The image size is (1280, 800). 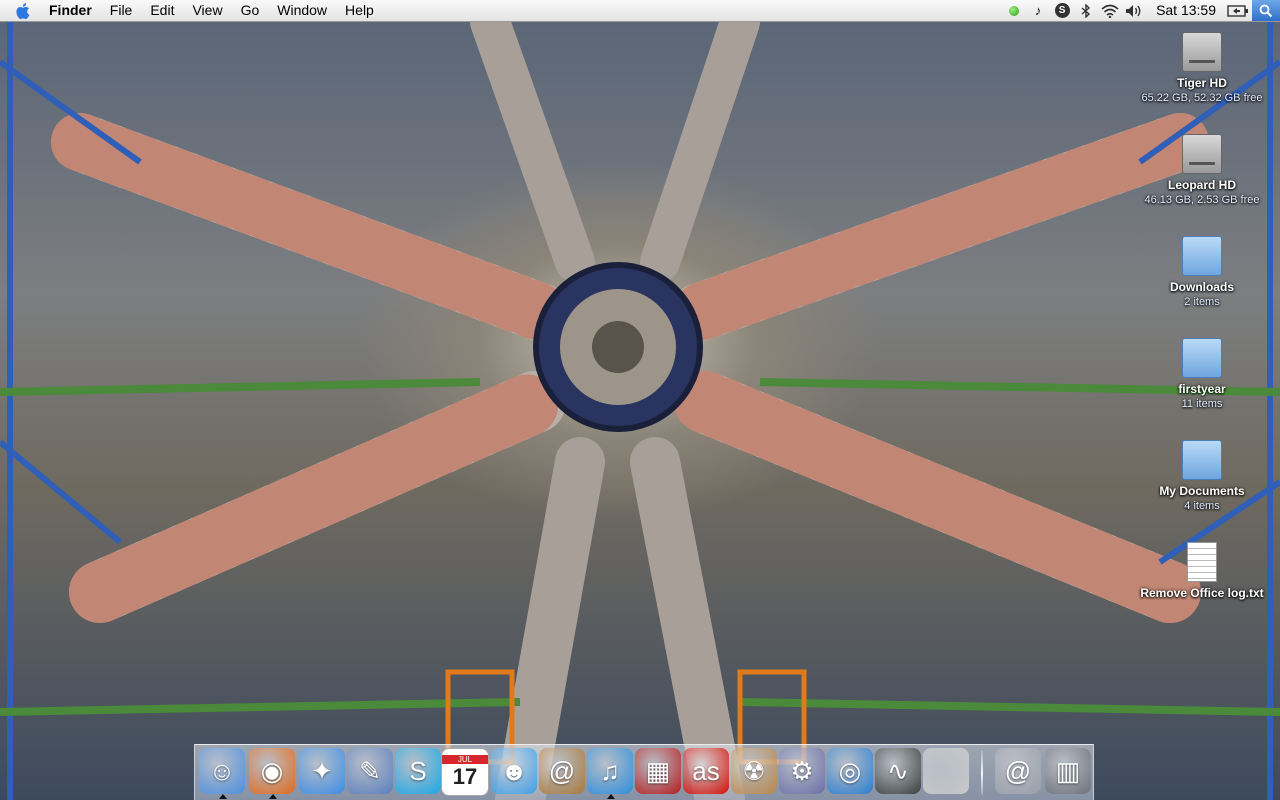 I want to click on menu-go: Go, so click(x=250, y=10).